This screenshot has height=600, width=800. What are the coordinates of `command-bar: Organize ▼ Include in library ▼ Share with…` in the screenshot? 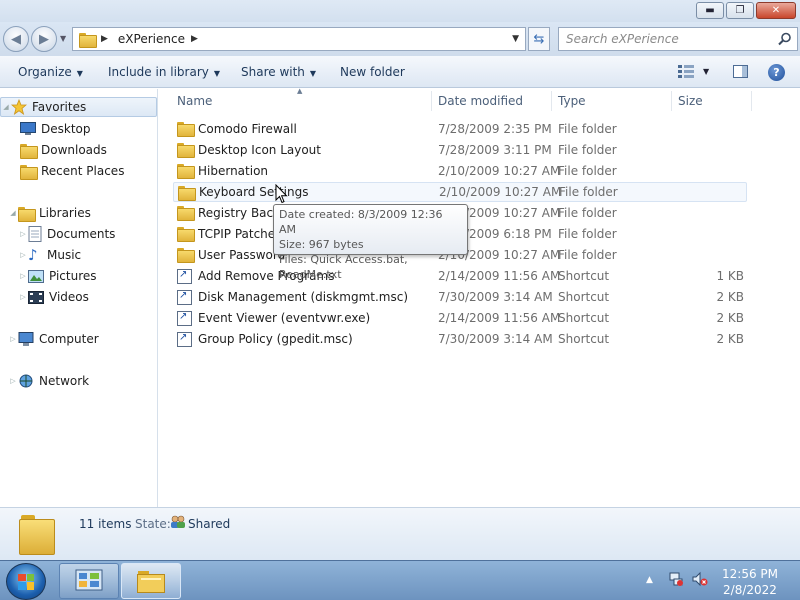 It's located at (400, 72).